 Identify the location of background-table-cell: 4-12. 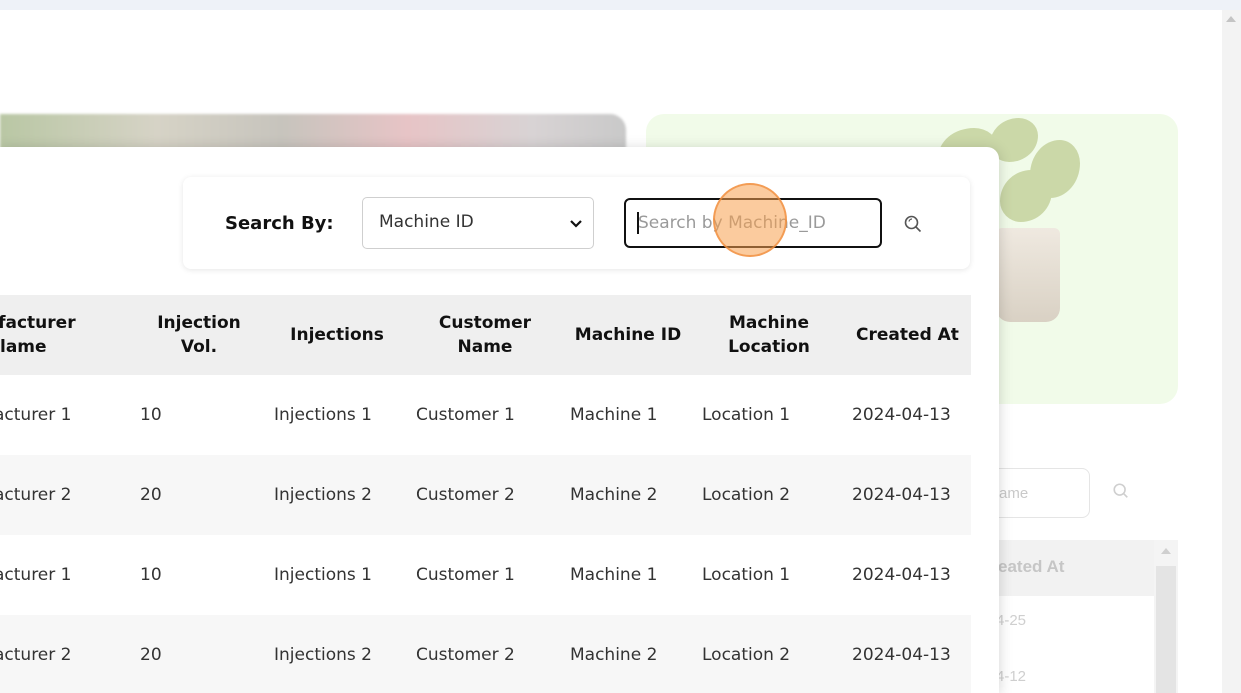
(1011, 676).